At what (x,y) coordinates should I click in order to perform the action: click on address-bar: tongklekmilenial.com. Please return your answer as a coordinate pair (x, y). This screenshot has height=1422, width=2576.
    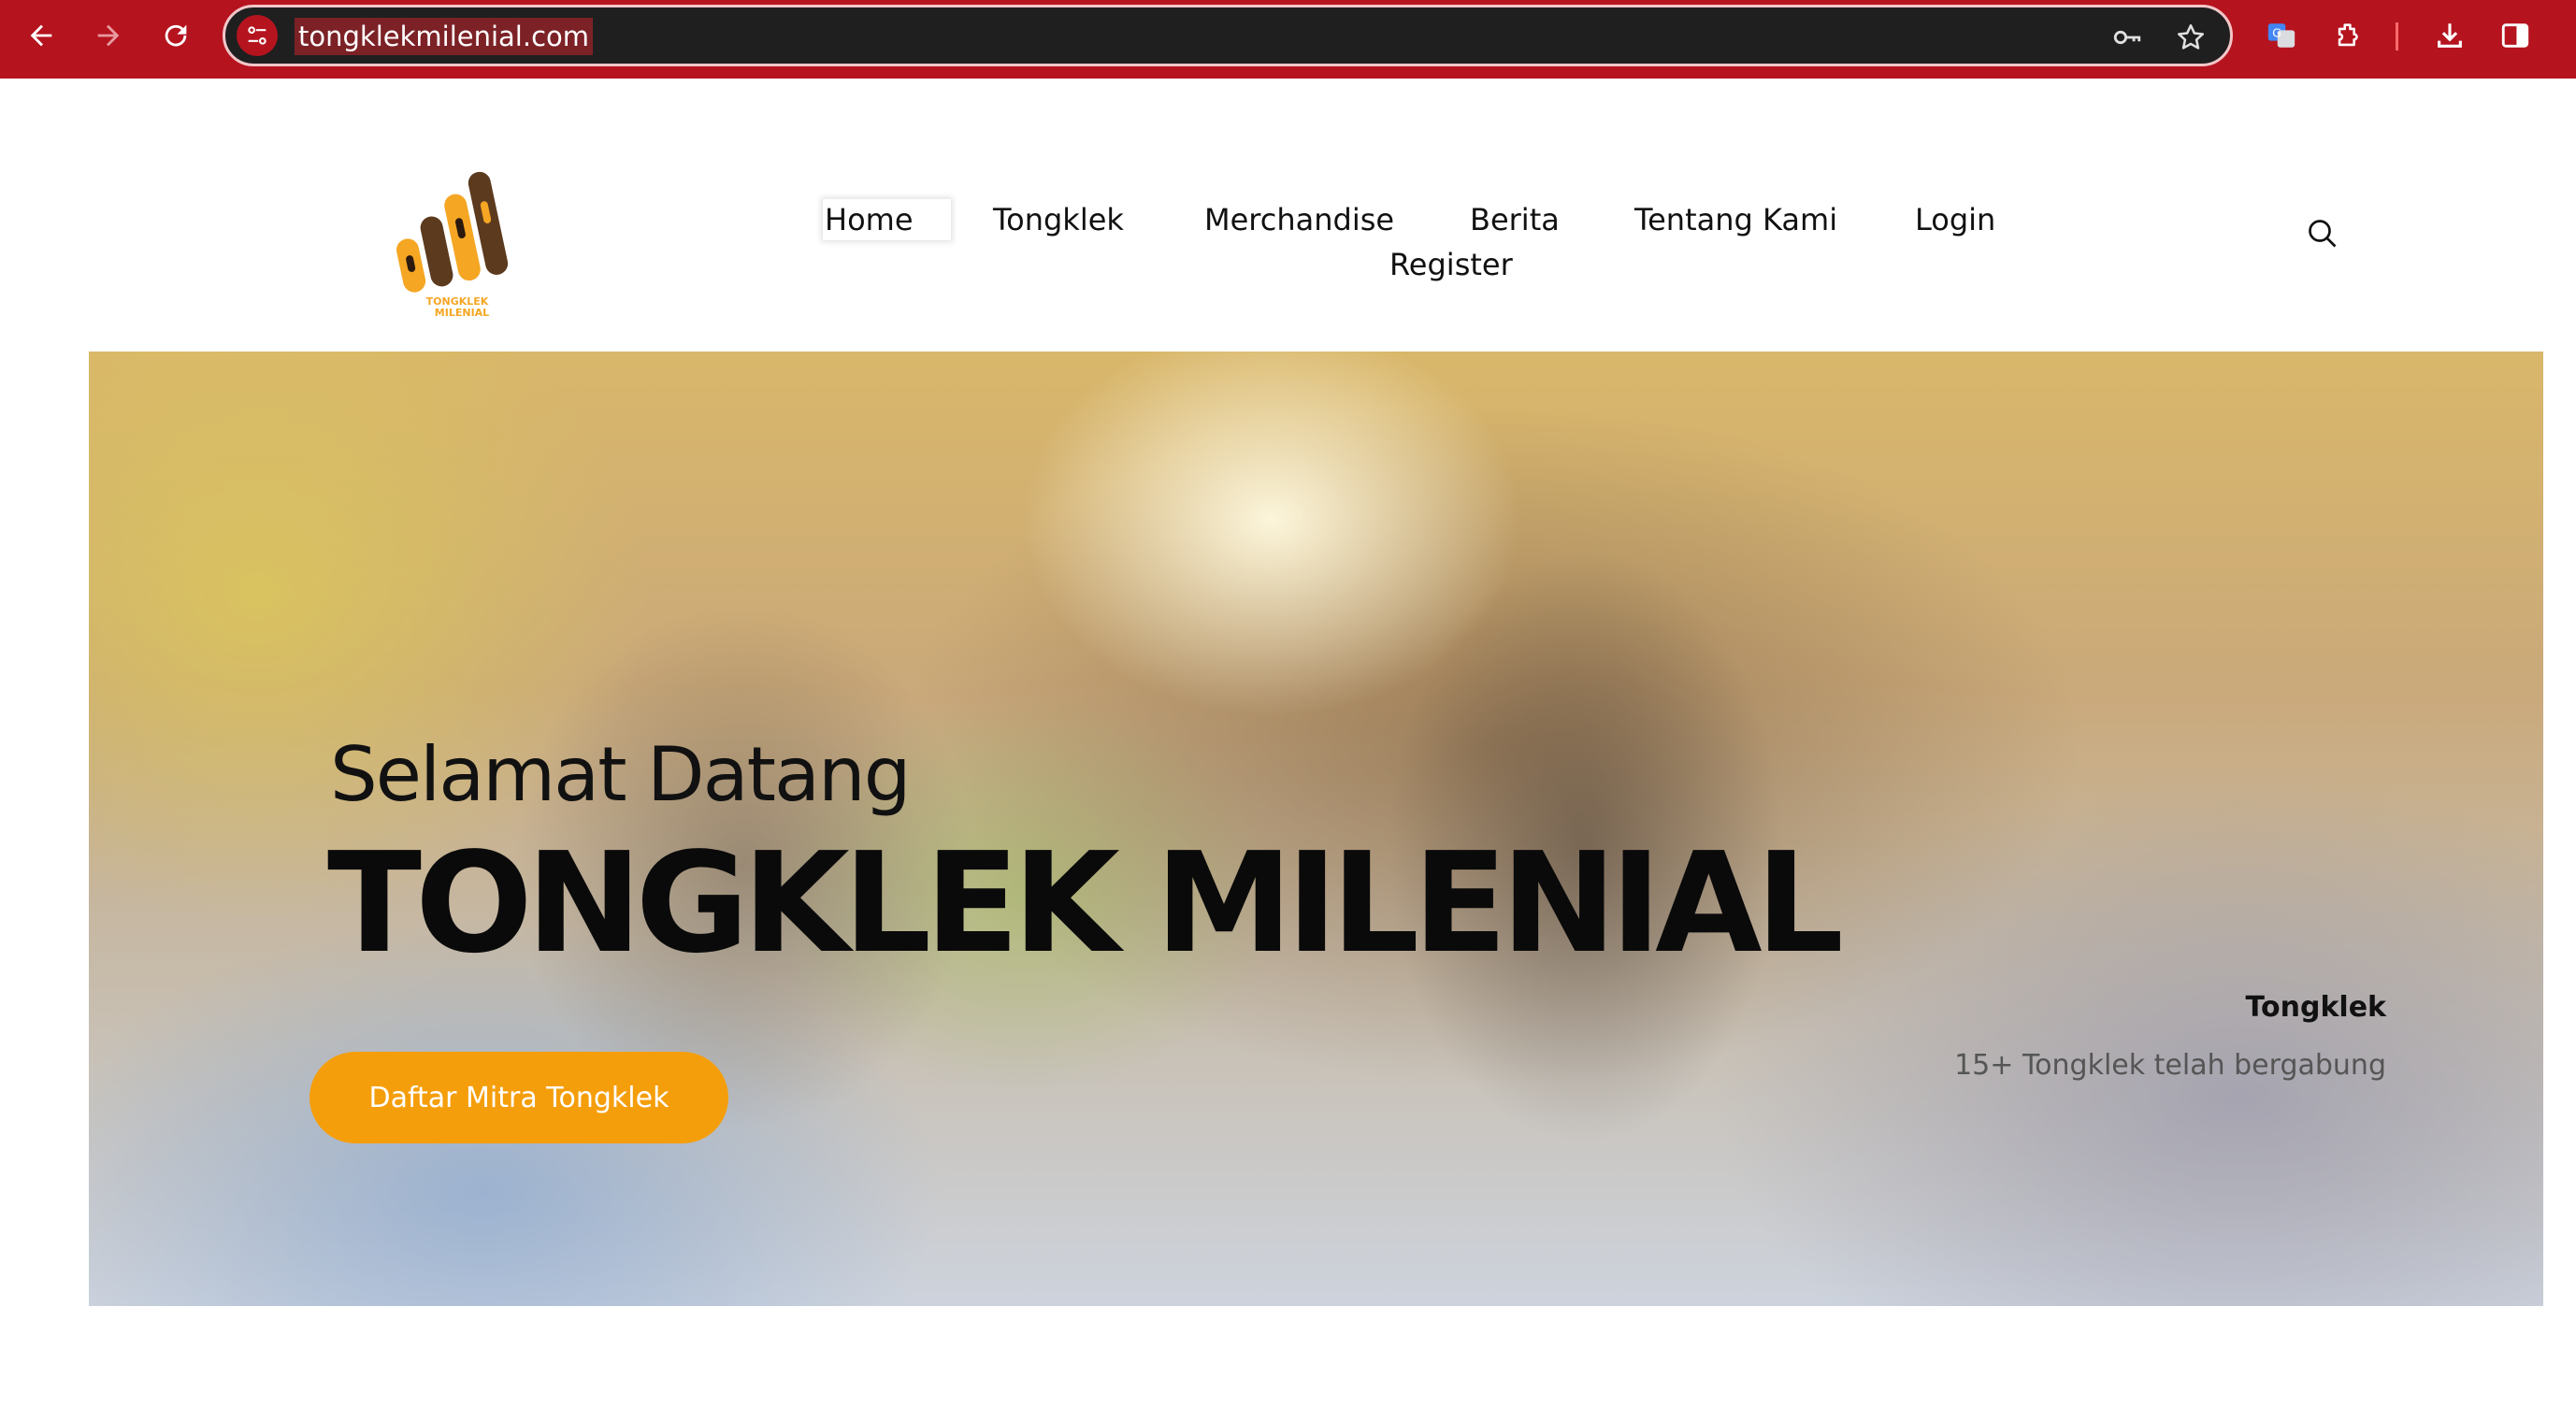
    Looking at the image, I should click on (1228, 35).